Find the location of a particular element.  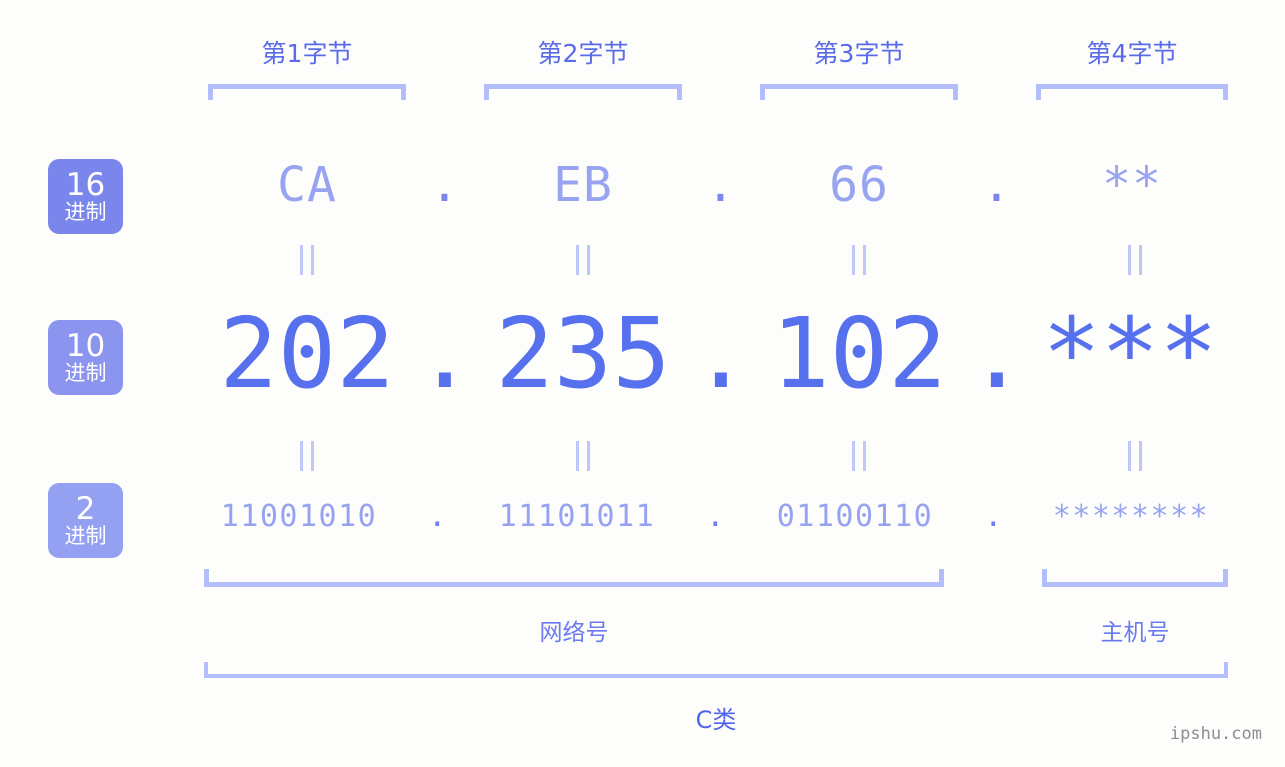

binary-octet-1: 11001010 is located at coordinates (299, 516).